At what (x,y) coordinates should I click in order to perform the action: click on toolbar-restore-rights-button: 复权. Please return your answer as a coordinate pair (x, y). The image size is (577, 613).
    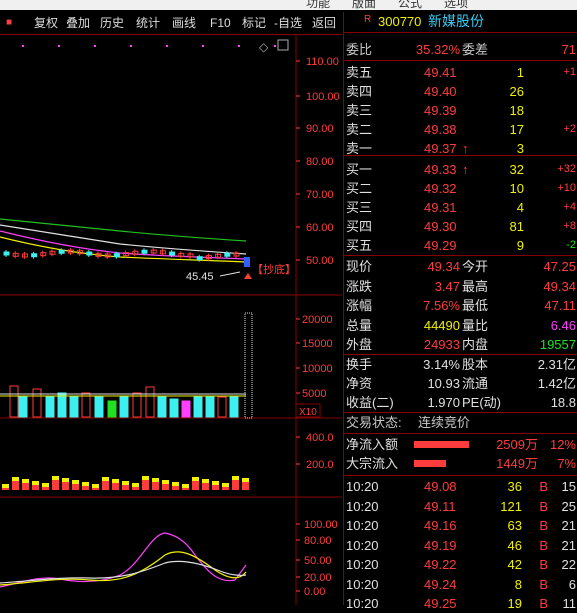
    Looking at the image, I should click on (46, 23).